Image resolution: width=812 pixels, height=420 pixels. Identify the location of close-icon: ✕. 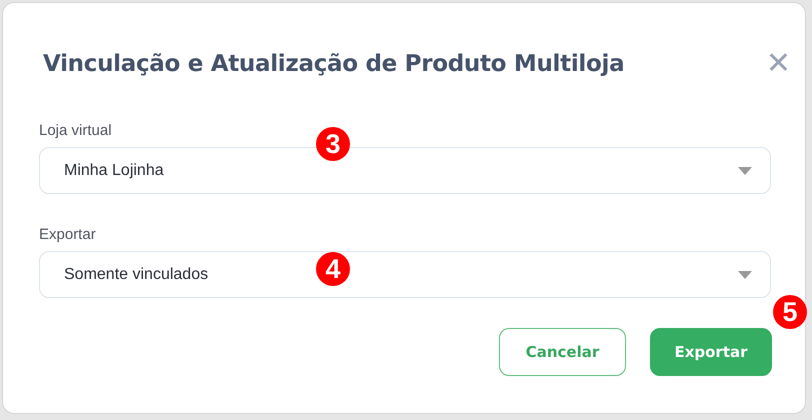
(778, 64).